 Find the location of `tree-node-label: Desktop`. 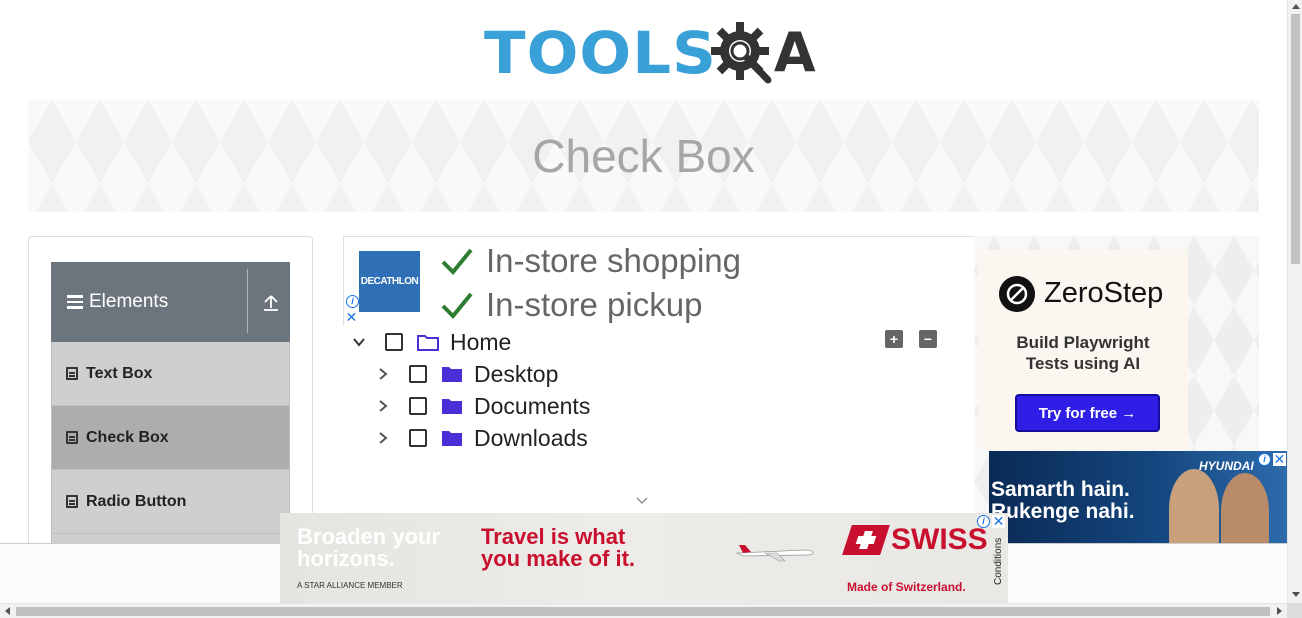

tree-node-label: Desktop is located at coordinates (516, 374).